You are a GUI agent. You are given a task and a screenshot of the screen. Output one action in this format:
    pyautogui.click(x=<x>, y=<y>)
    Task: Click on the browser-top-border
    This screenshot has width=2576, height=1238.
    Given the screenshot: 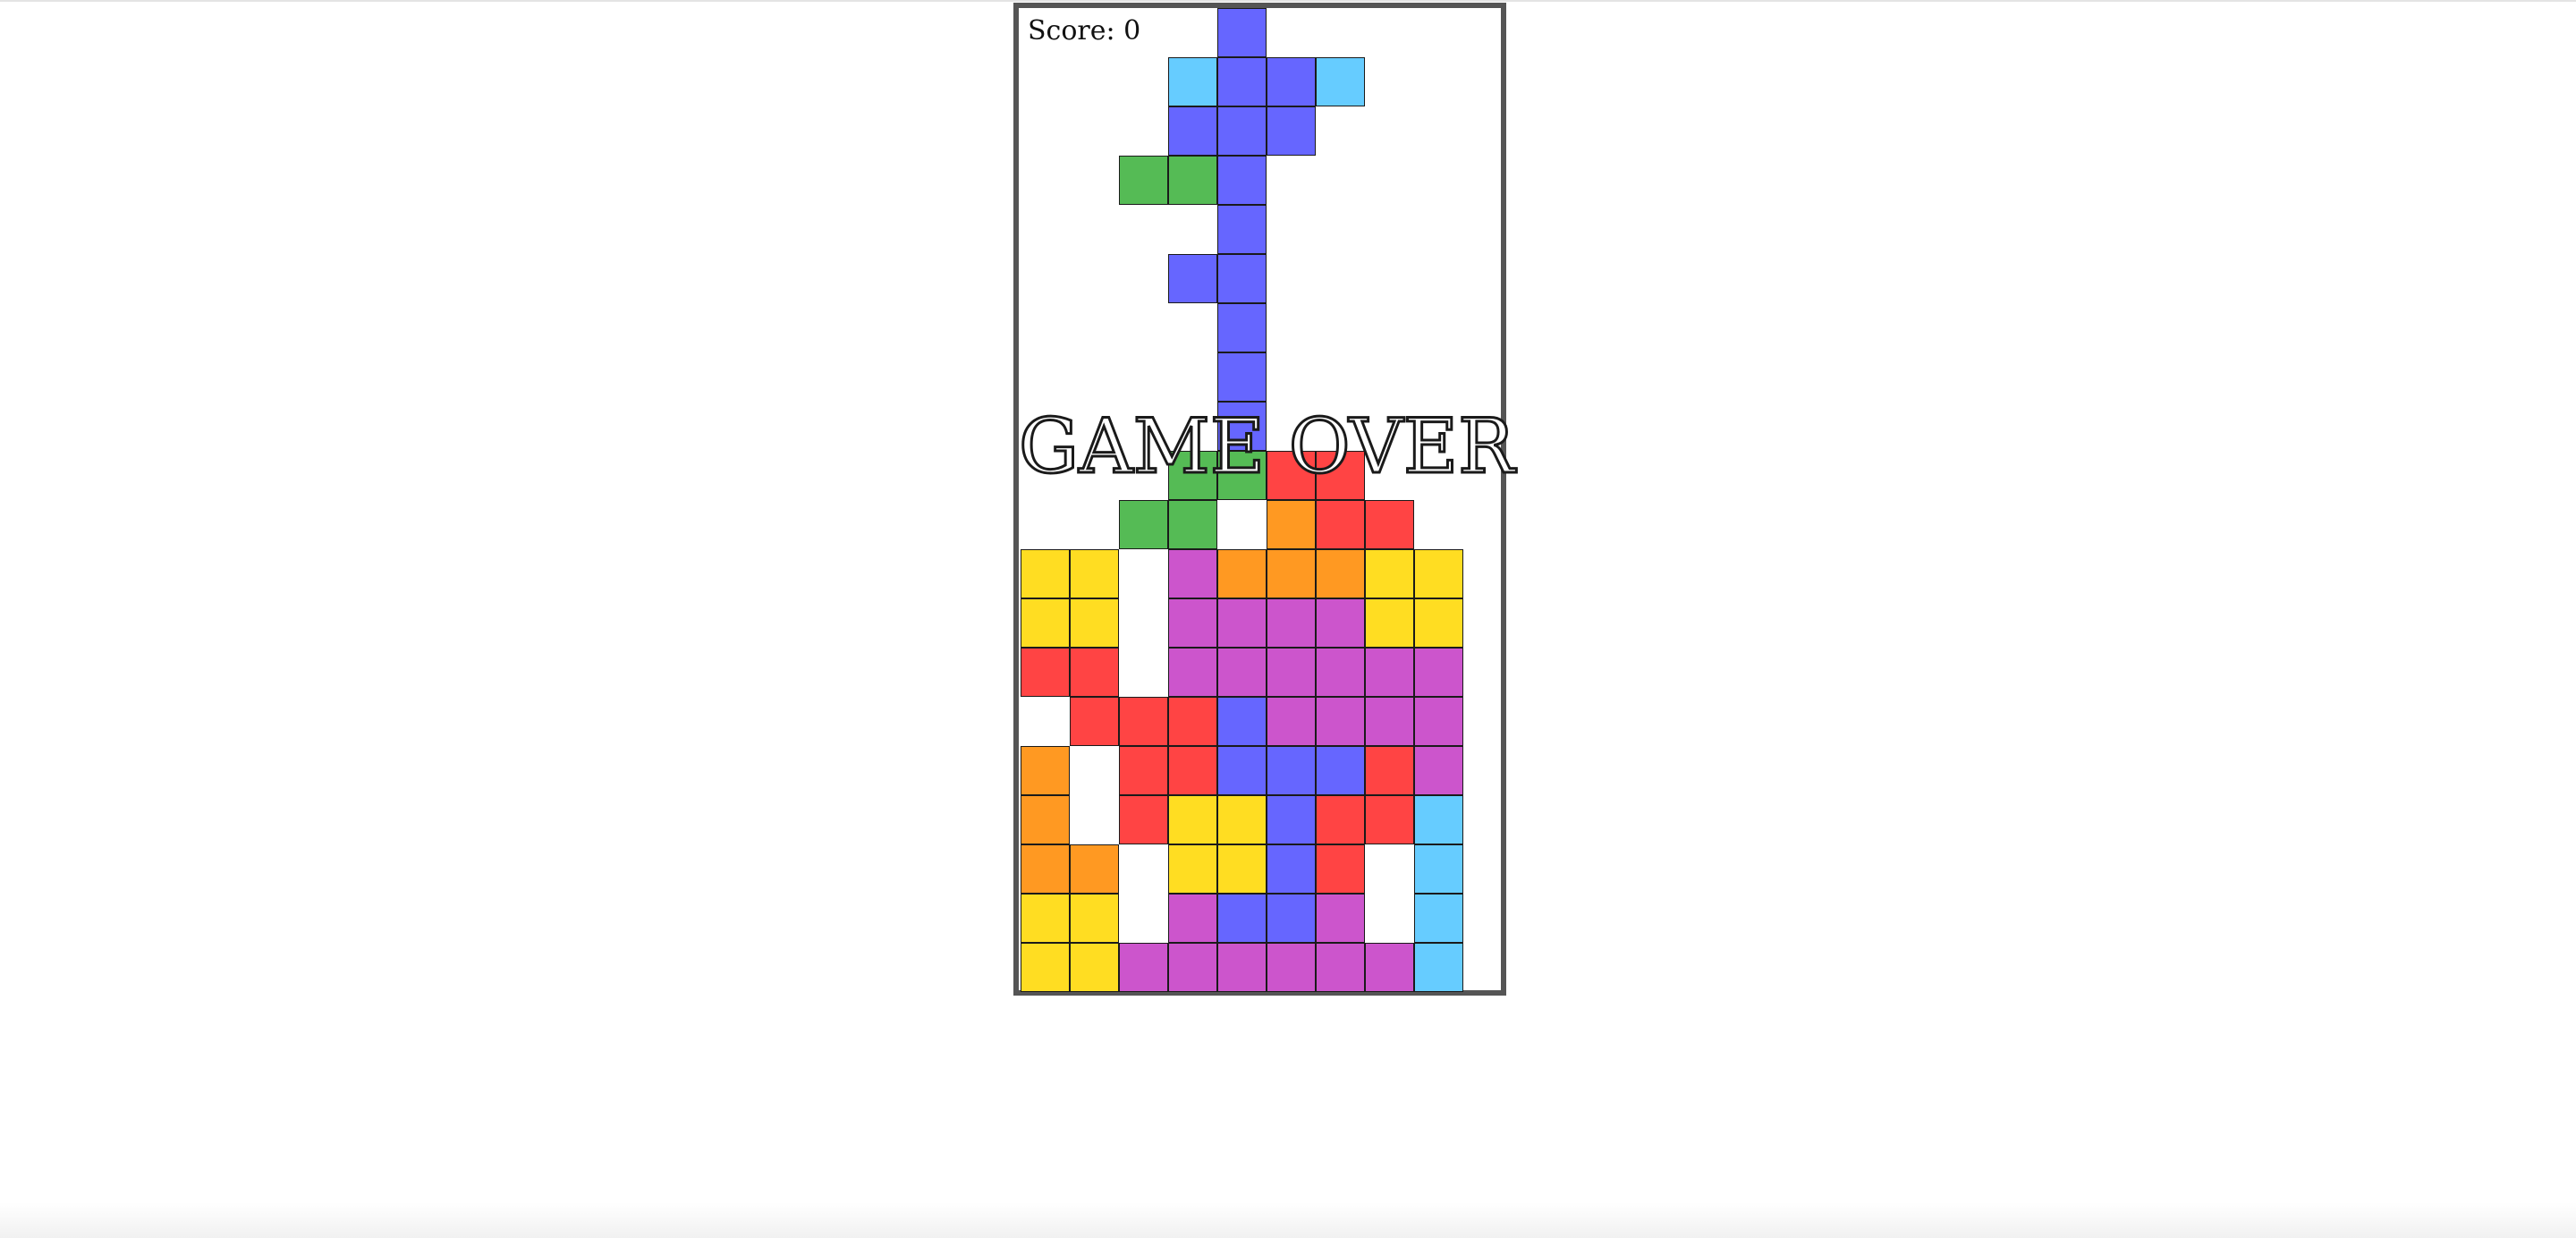 What is the action you would take?
    pyautogui.click(x=1288, y=1)
    